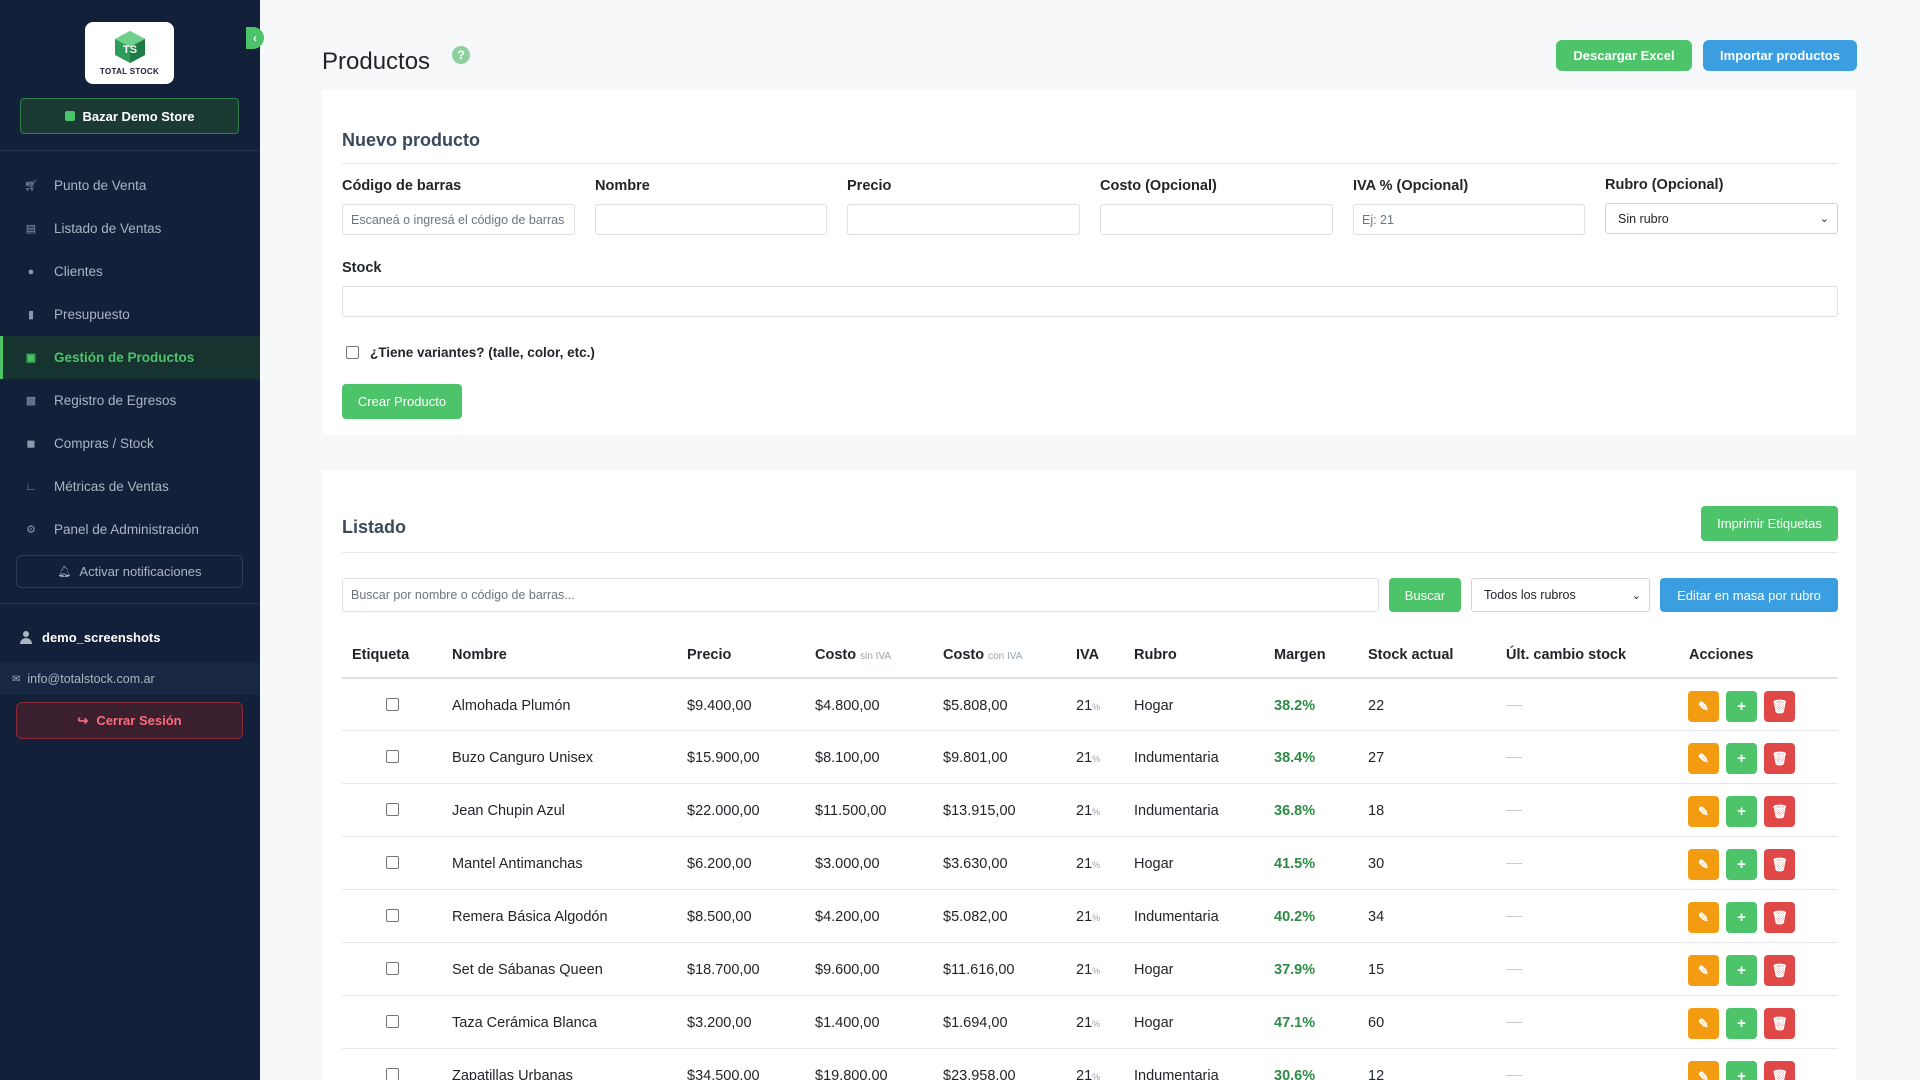 The height and width of the screenshot is (1080, 1920). Describe the element at coordinates (129, 720) in the screenshot. I see `logout-button: ↪ Cerrar Sesión` at that location.